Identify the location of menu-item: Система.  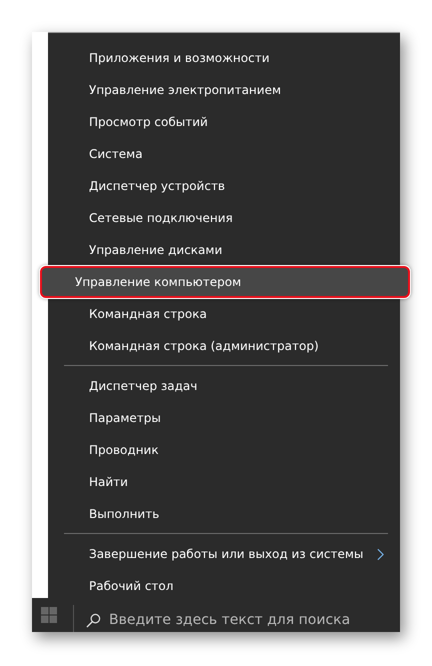
(224, 154).